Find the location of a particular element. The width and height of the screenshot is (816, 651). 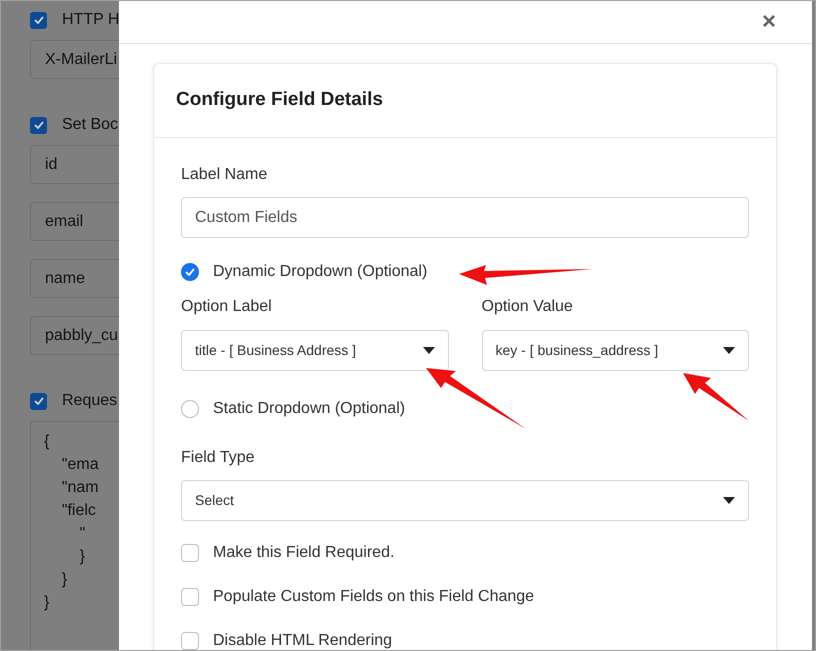

option-value-select: key - [ business_address ] is located at coordinates (615, 350).